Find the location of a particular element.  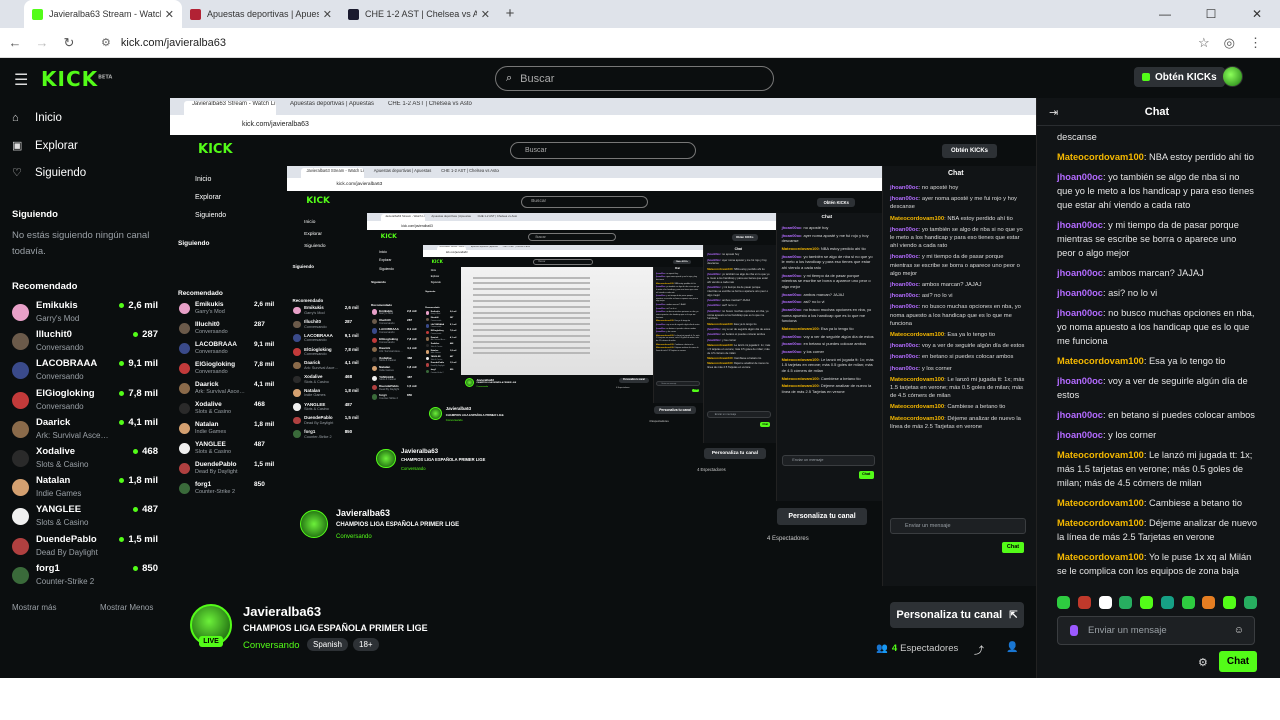

browser-tab: Apuestas deportivas | Apuestas ✕ is located at coordinates (261, 14).